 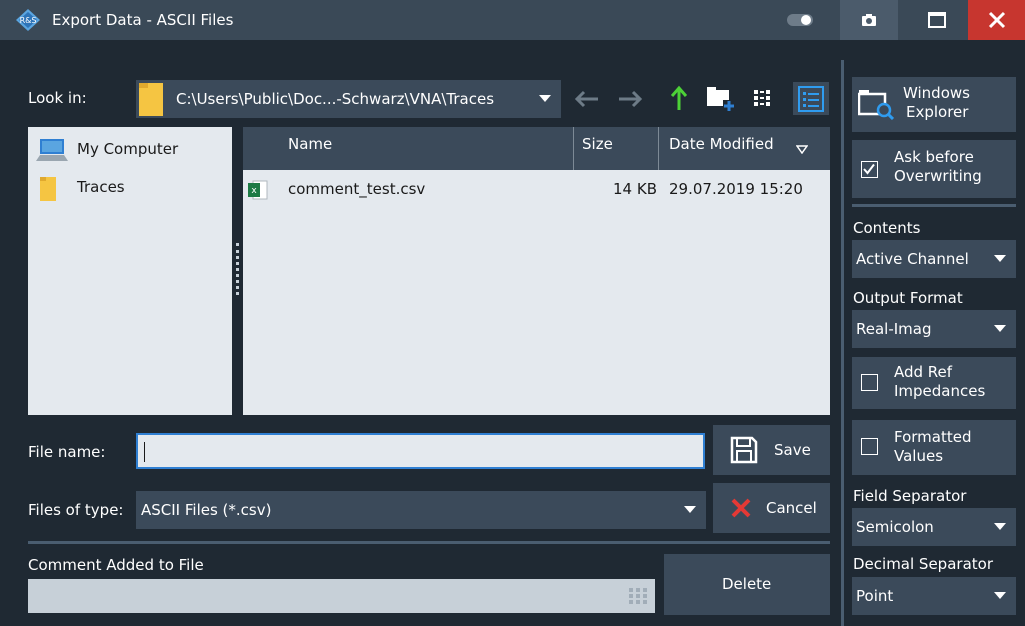 I want to click on delete-button-label: Delete, so click(x=747, y=584).